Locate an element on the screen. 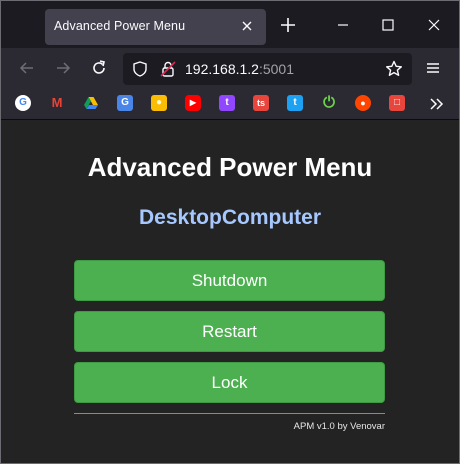  tab-strip: Advanced Power Menu is located at coordinates (230, 24).